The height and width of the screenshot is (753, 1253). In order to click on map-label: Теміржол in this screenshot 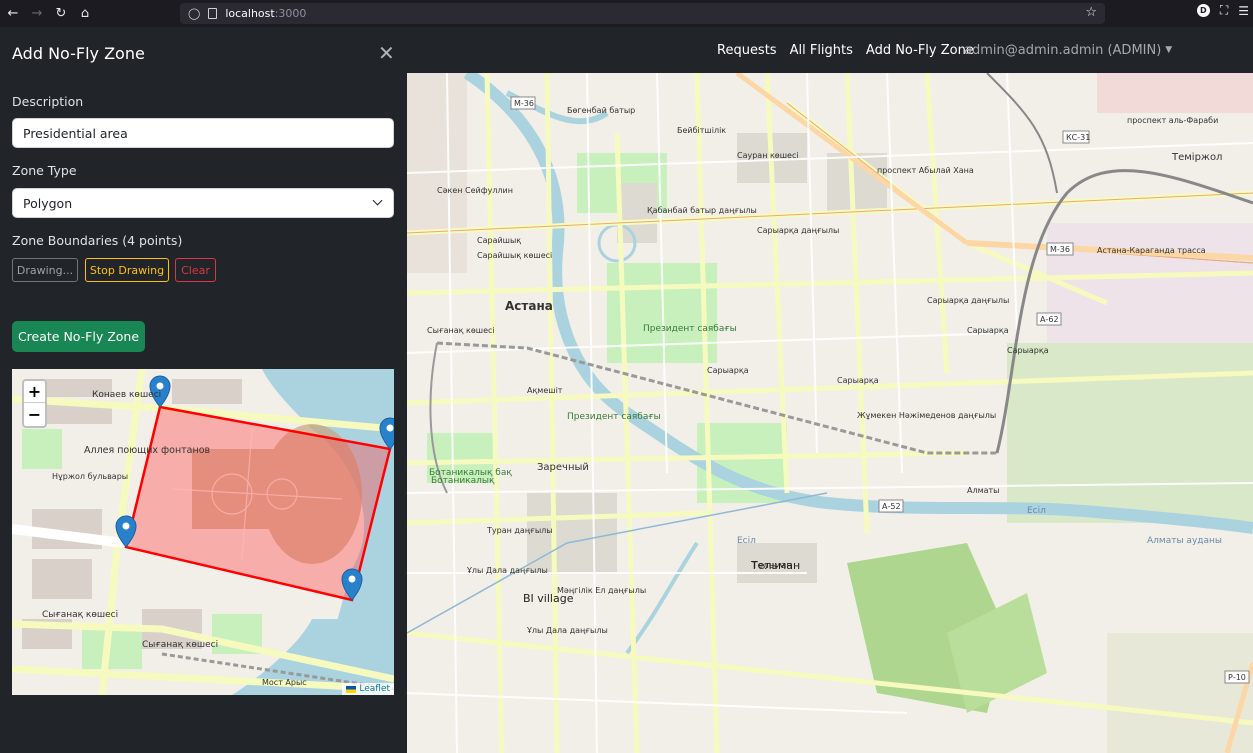, I will do `click(1196, 157)`.